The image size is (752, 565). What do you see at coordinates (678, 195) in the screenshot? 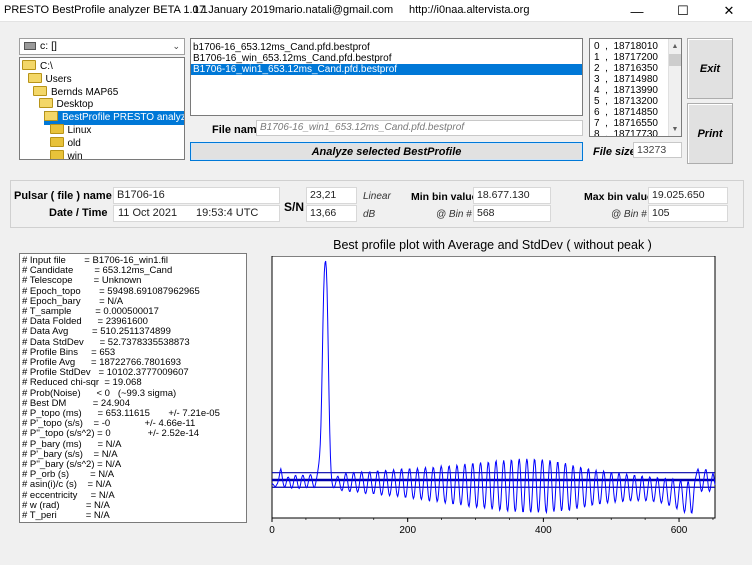
I see `max-bin-value: 19.025.650` at bounding box center [678, 195].